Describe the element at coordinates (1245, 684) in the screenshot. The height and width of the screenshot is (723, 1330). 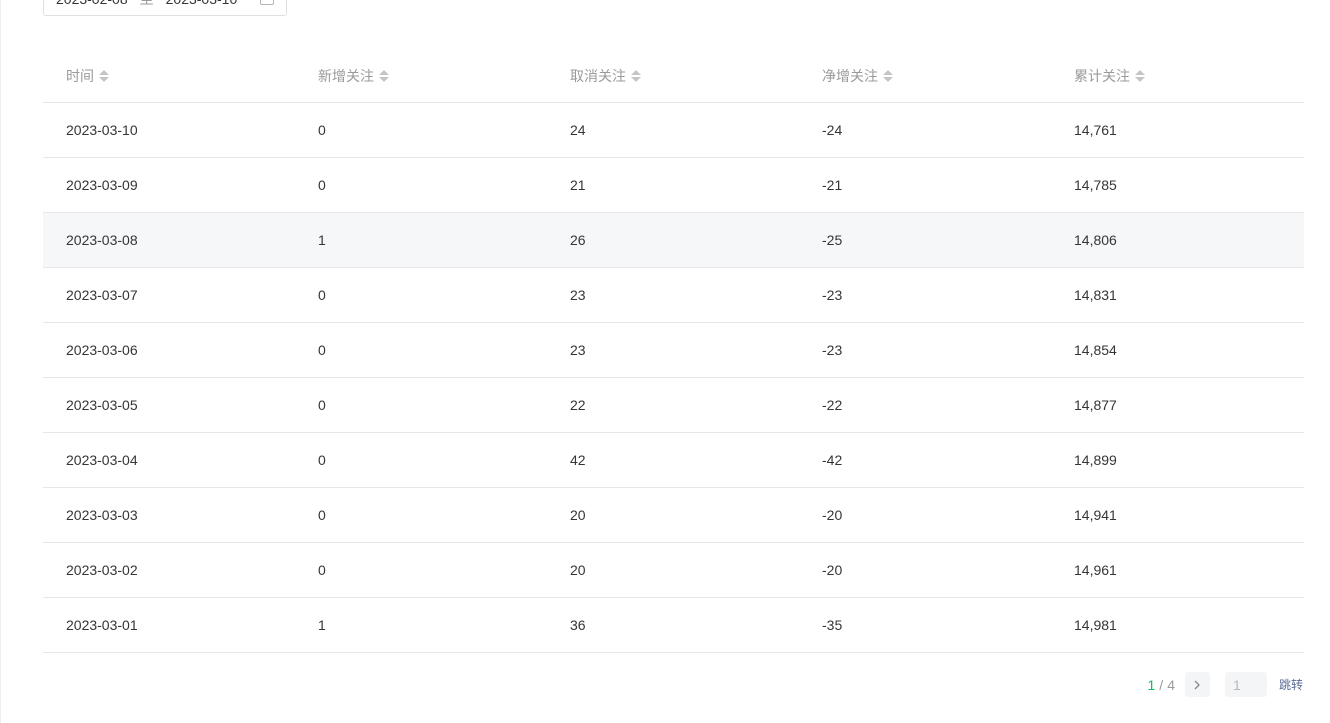
I see `page-jump-input` at that location.